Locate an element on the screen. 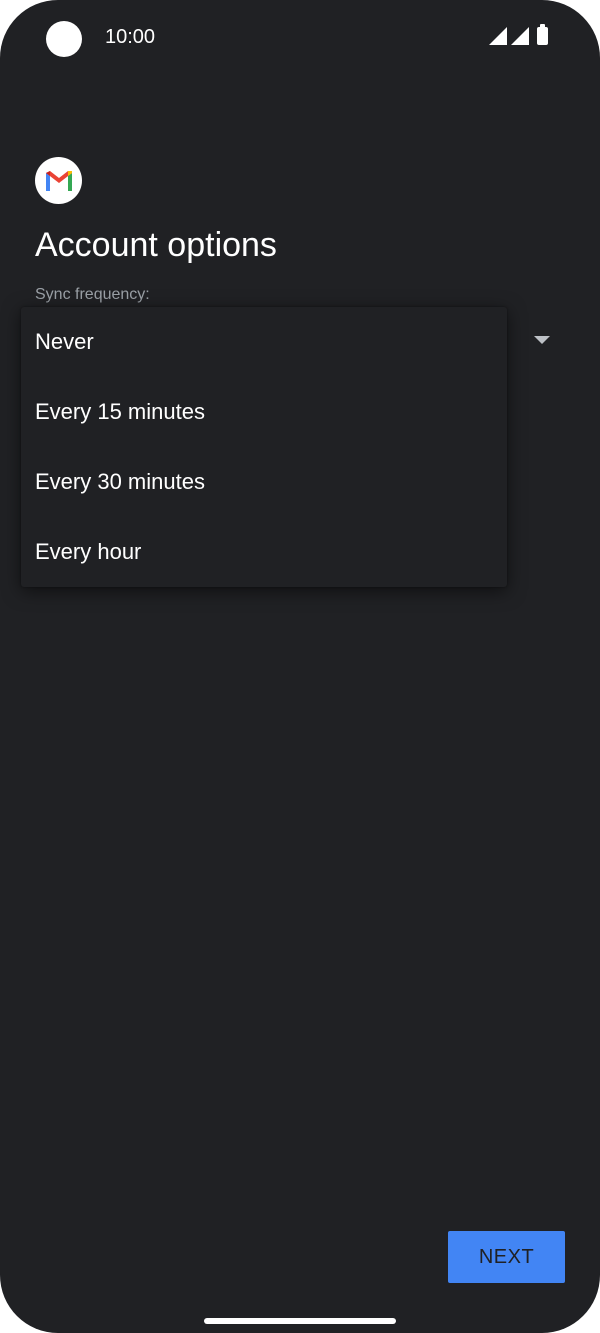  menu-item-every-hour: Every hour is located at coordinates (264, 552).